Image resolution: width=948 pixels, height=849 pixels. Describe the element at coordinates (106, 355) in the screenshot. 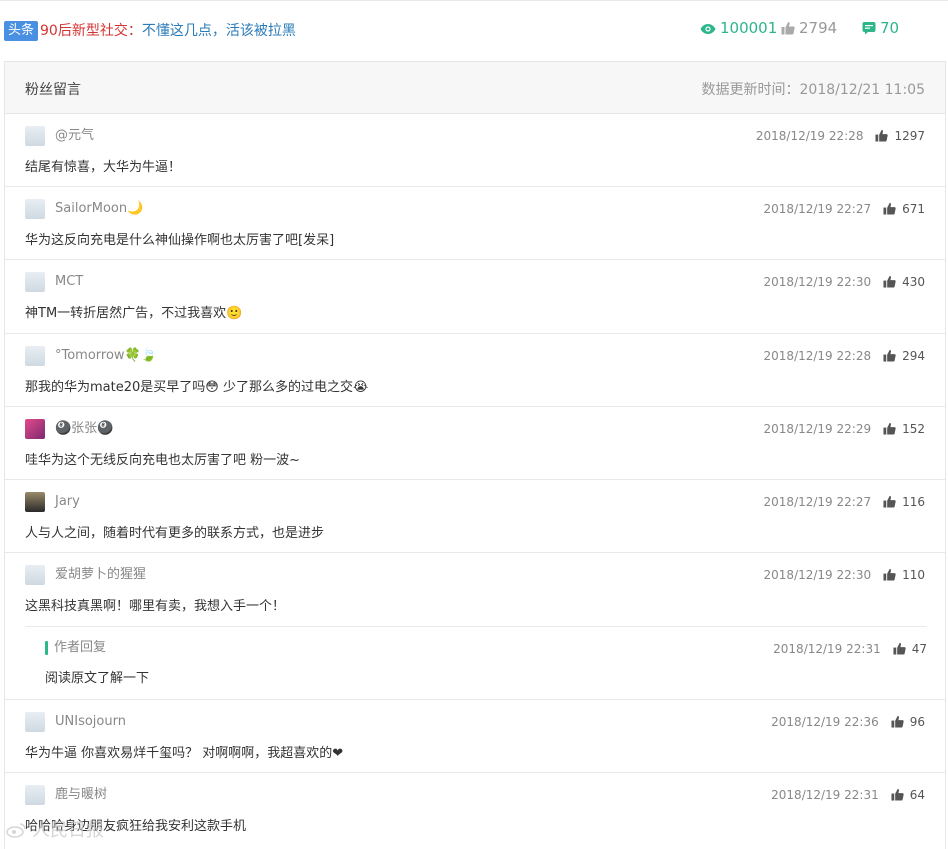

I see `comment-username: °Tomorrow🍀🍃` at that location.